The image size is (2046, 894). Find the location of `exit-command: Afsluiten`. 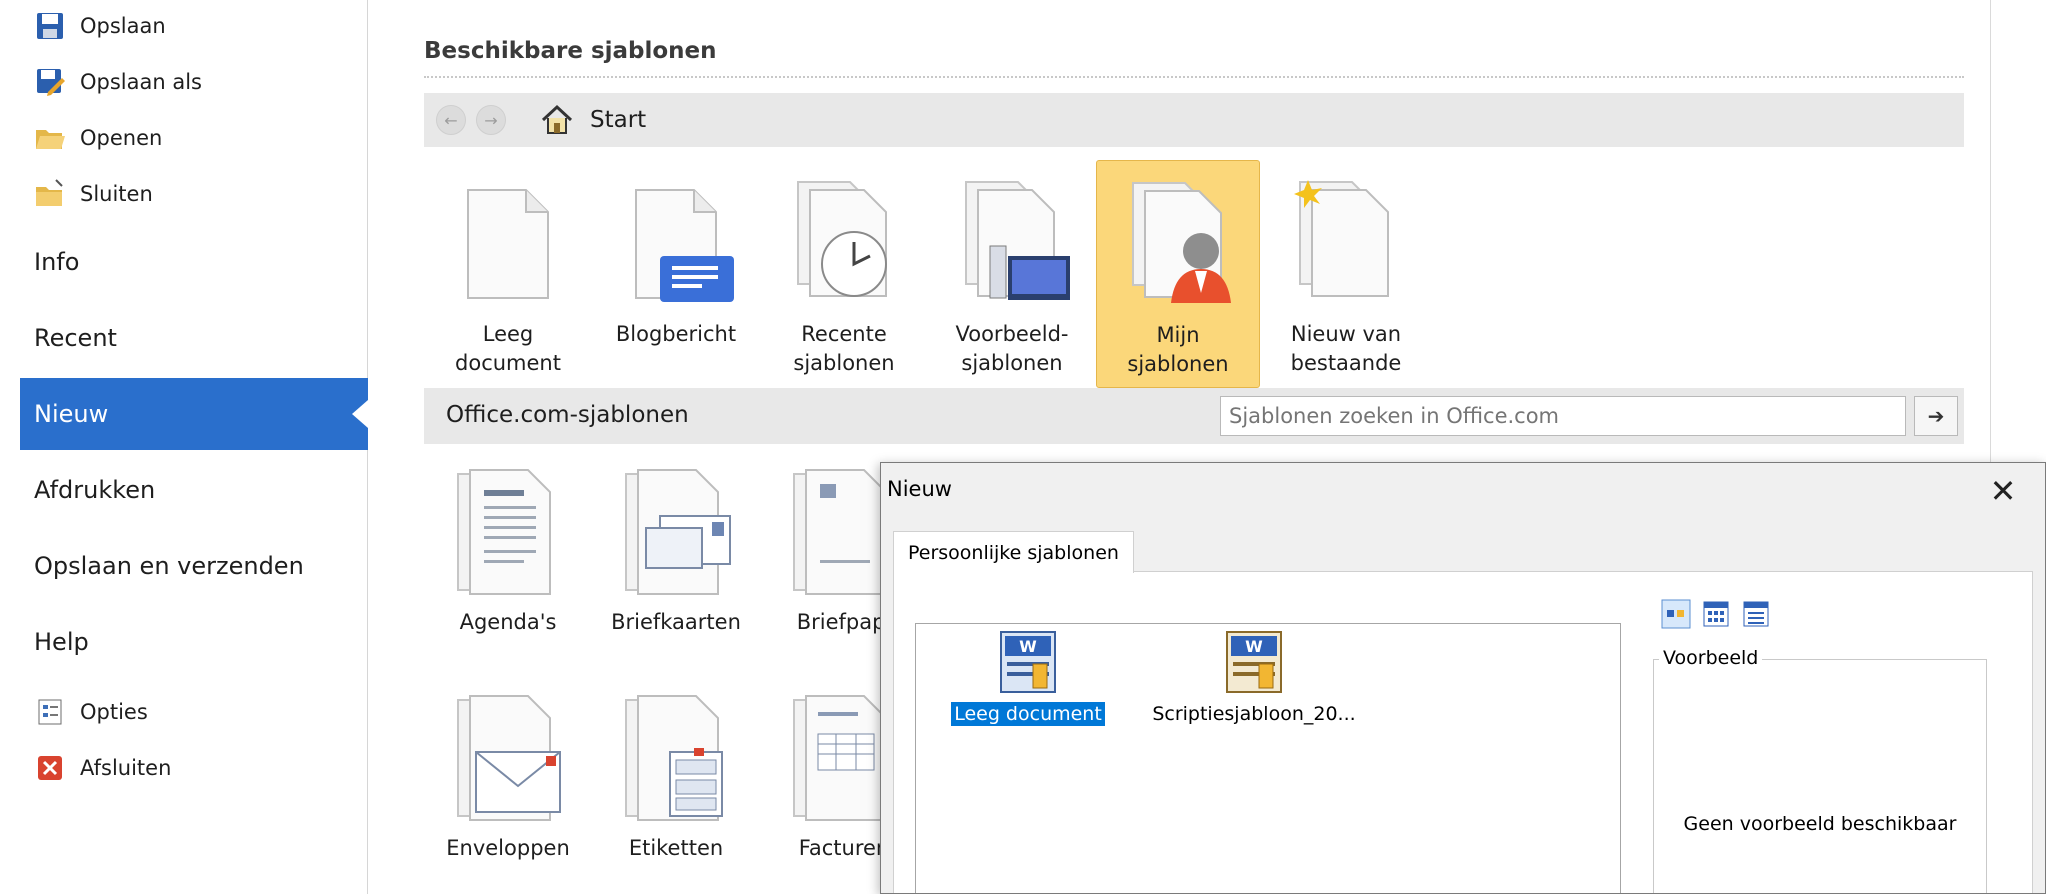

exit-command: Afsluiten is located at coordinates (102, 768).